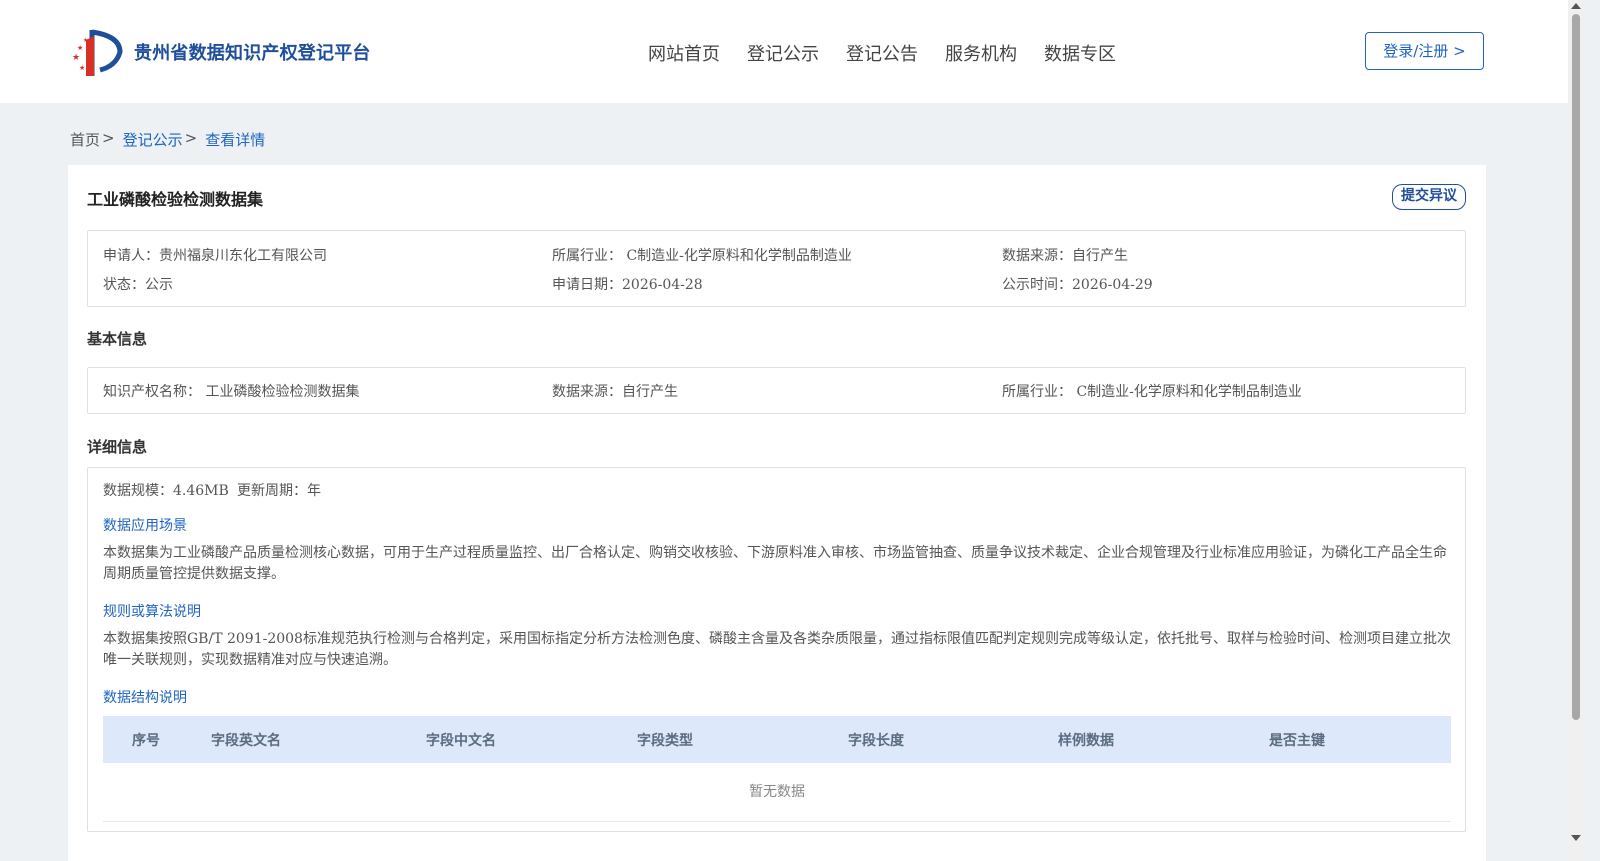  What do you see at coordinates (215, 256) in the screenshot?
I see `applicant-field: 申请人：贵州福泉川东化工有限公司` at bounding box center [215, 256].